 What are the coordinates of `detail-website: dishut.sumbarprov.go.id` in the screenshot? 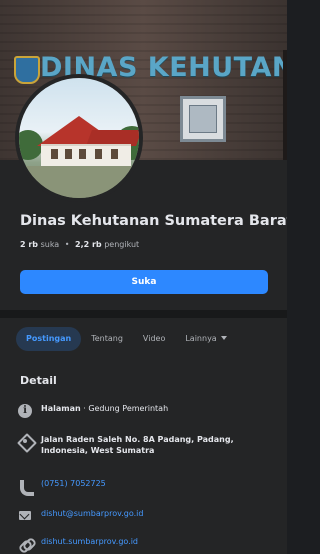 It's located at (145, 543).